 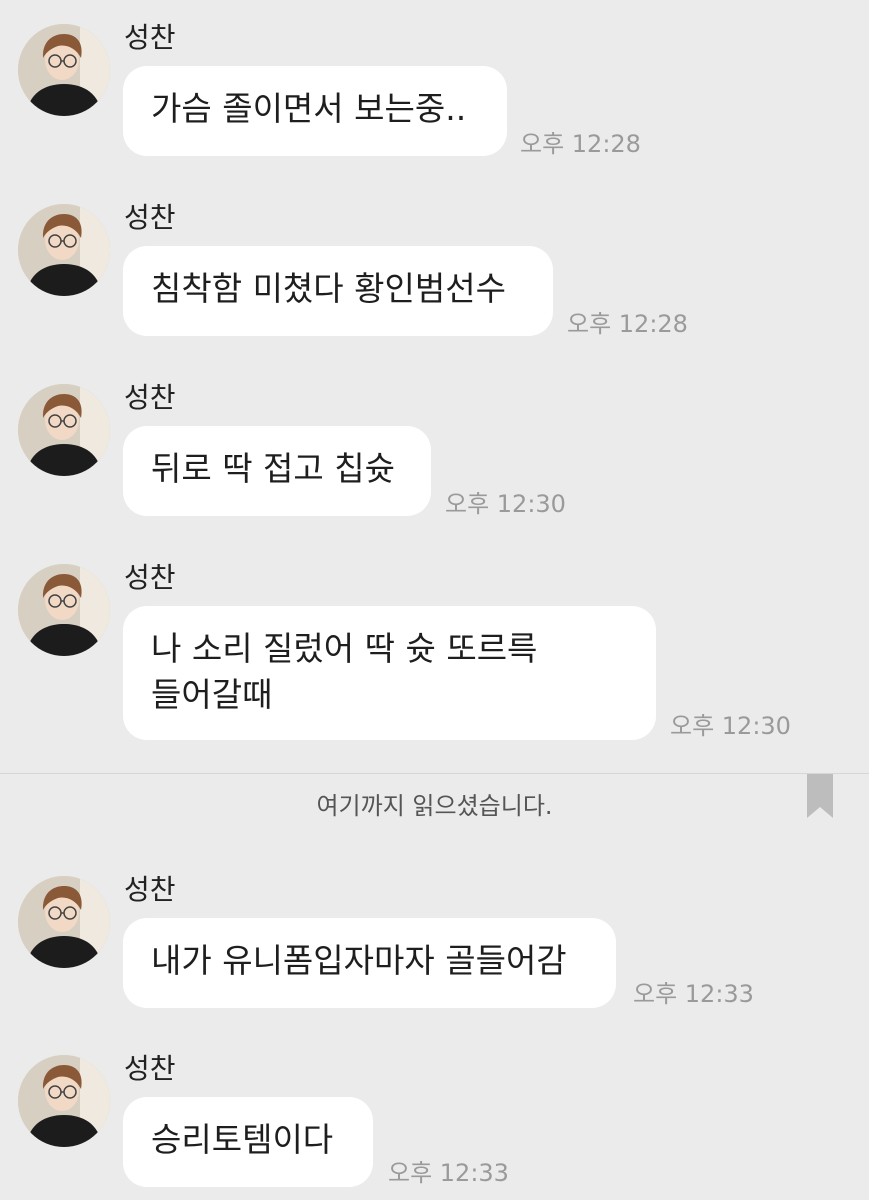 What do you see at coordinates (389, 673) in the screenshot?
I see `message-bubble: 나 소리 질렀어 딱 슛 또르륵 들어갈때` at bounding box center [389, 673].